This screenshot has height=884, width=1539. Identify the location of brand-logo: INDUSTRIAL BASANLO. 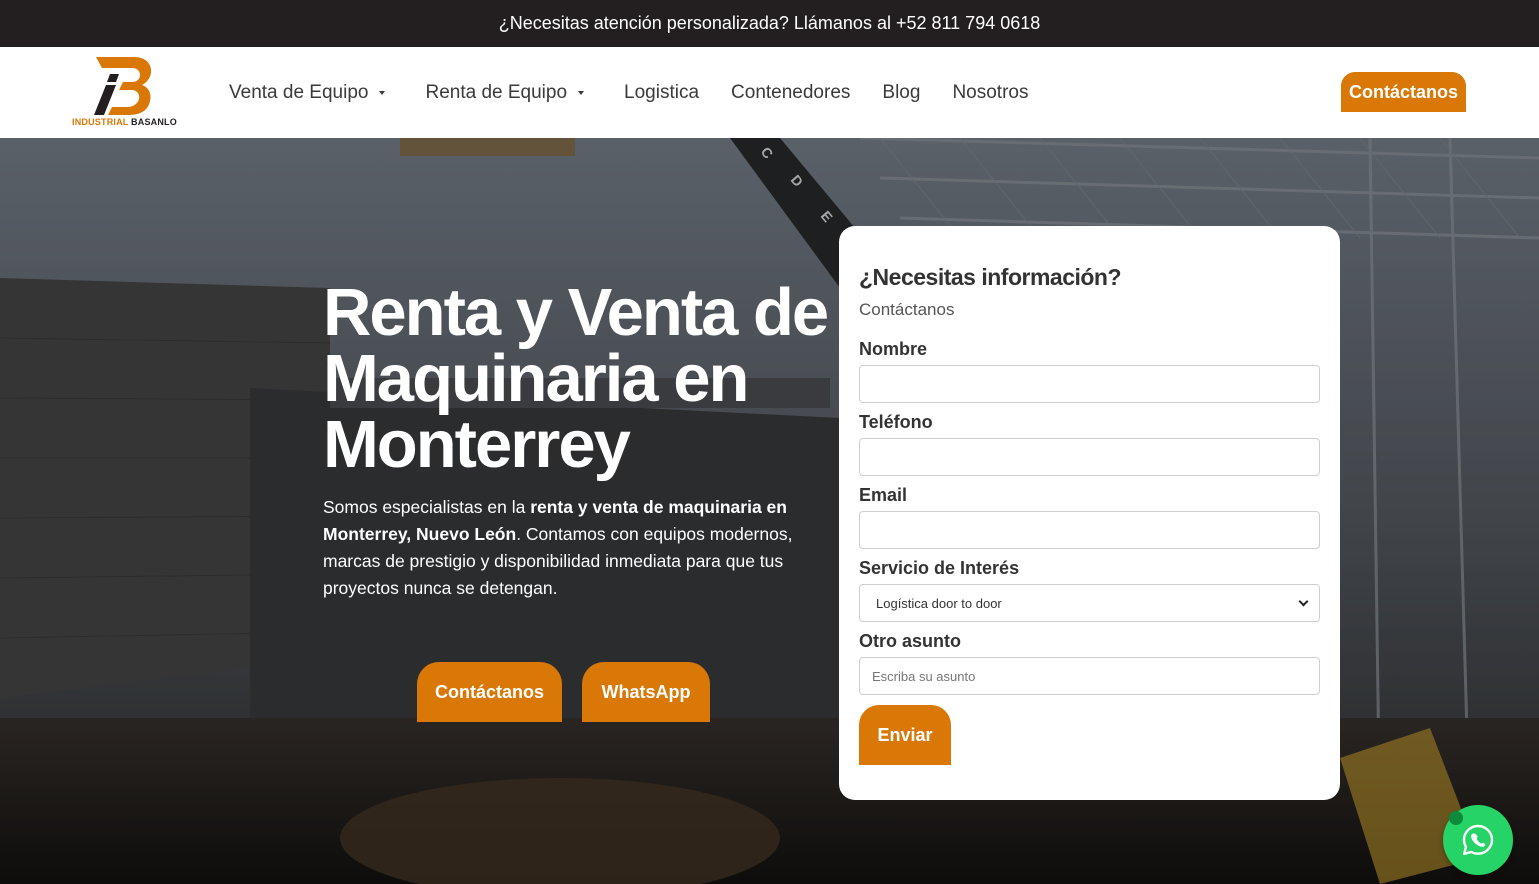
(124, 94).